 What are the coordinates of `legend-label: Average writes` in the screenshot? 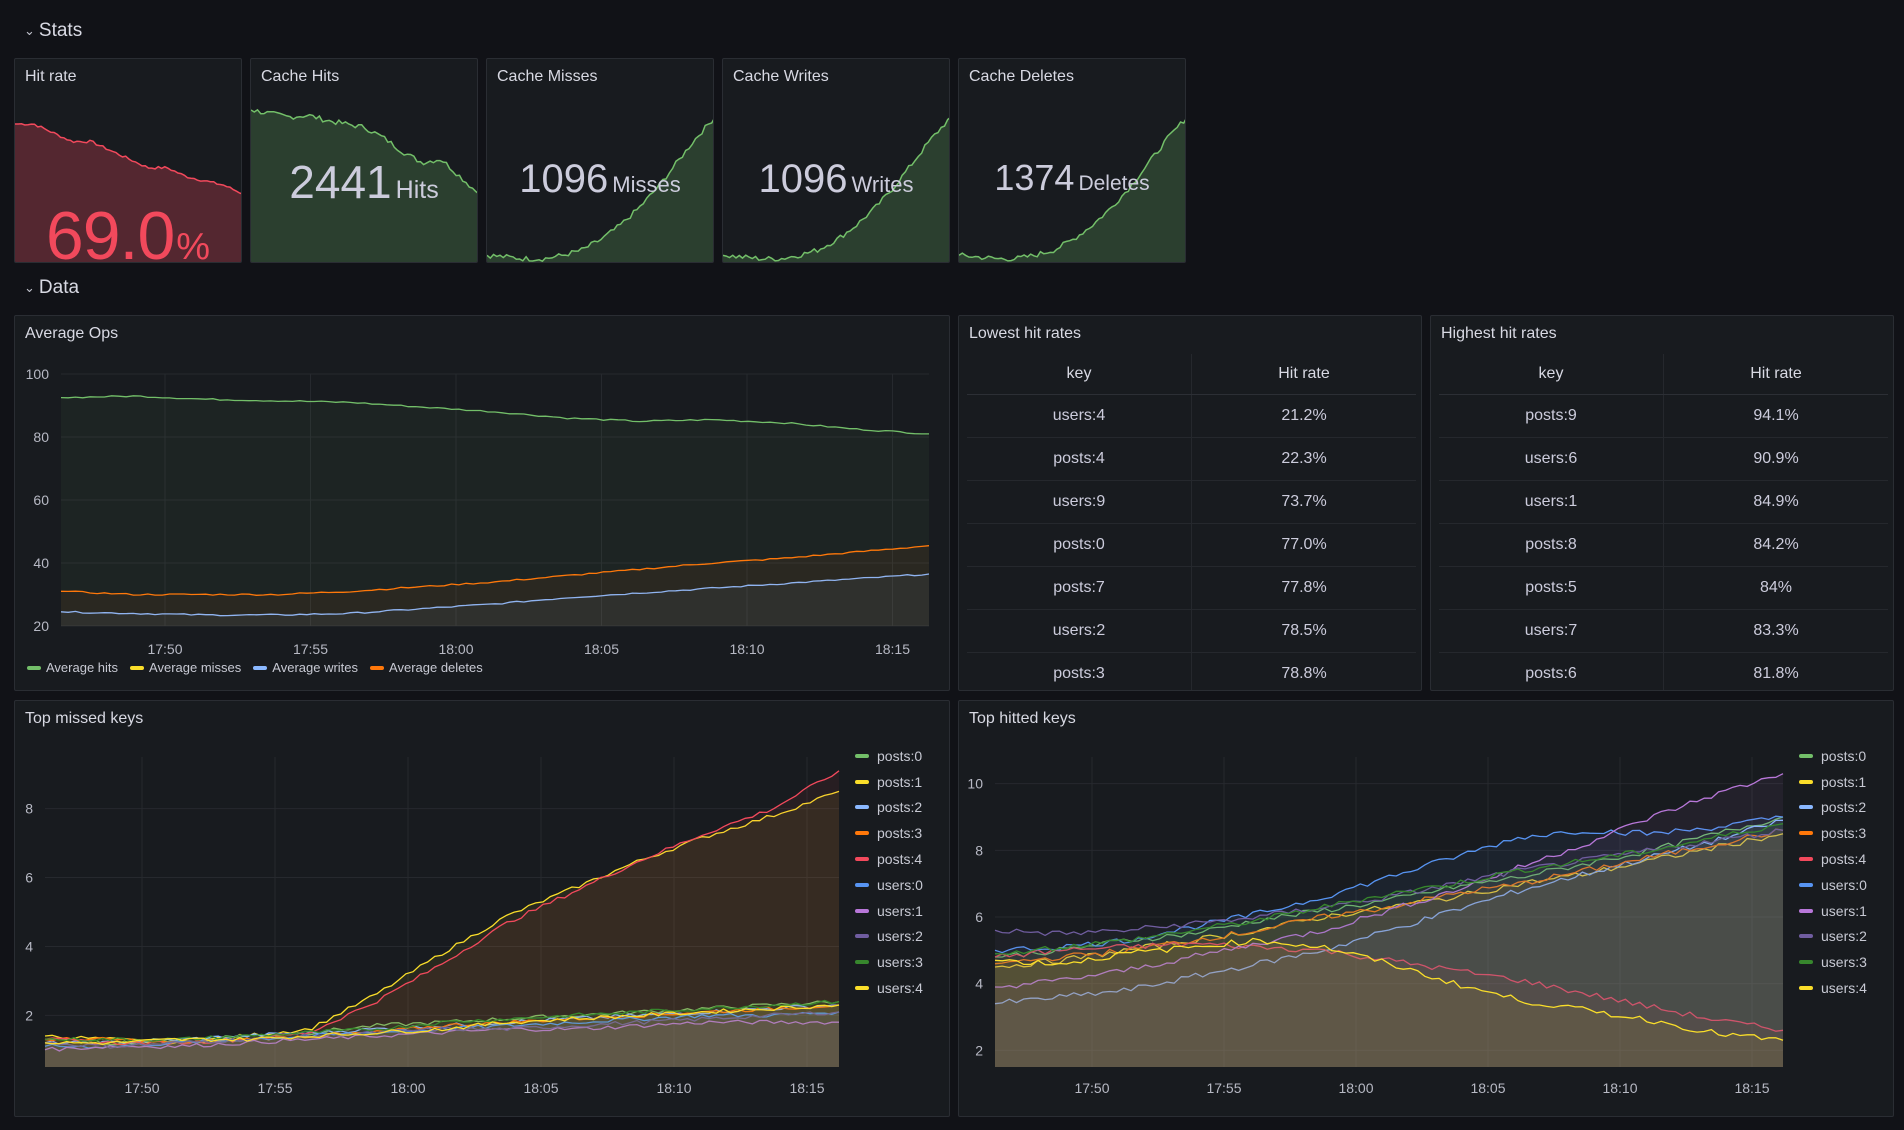 It's located at (315, 667).